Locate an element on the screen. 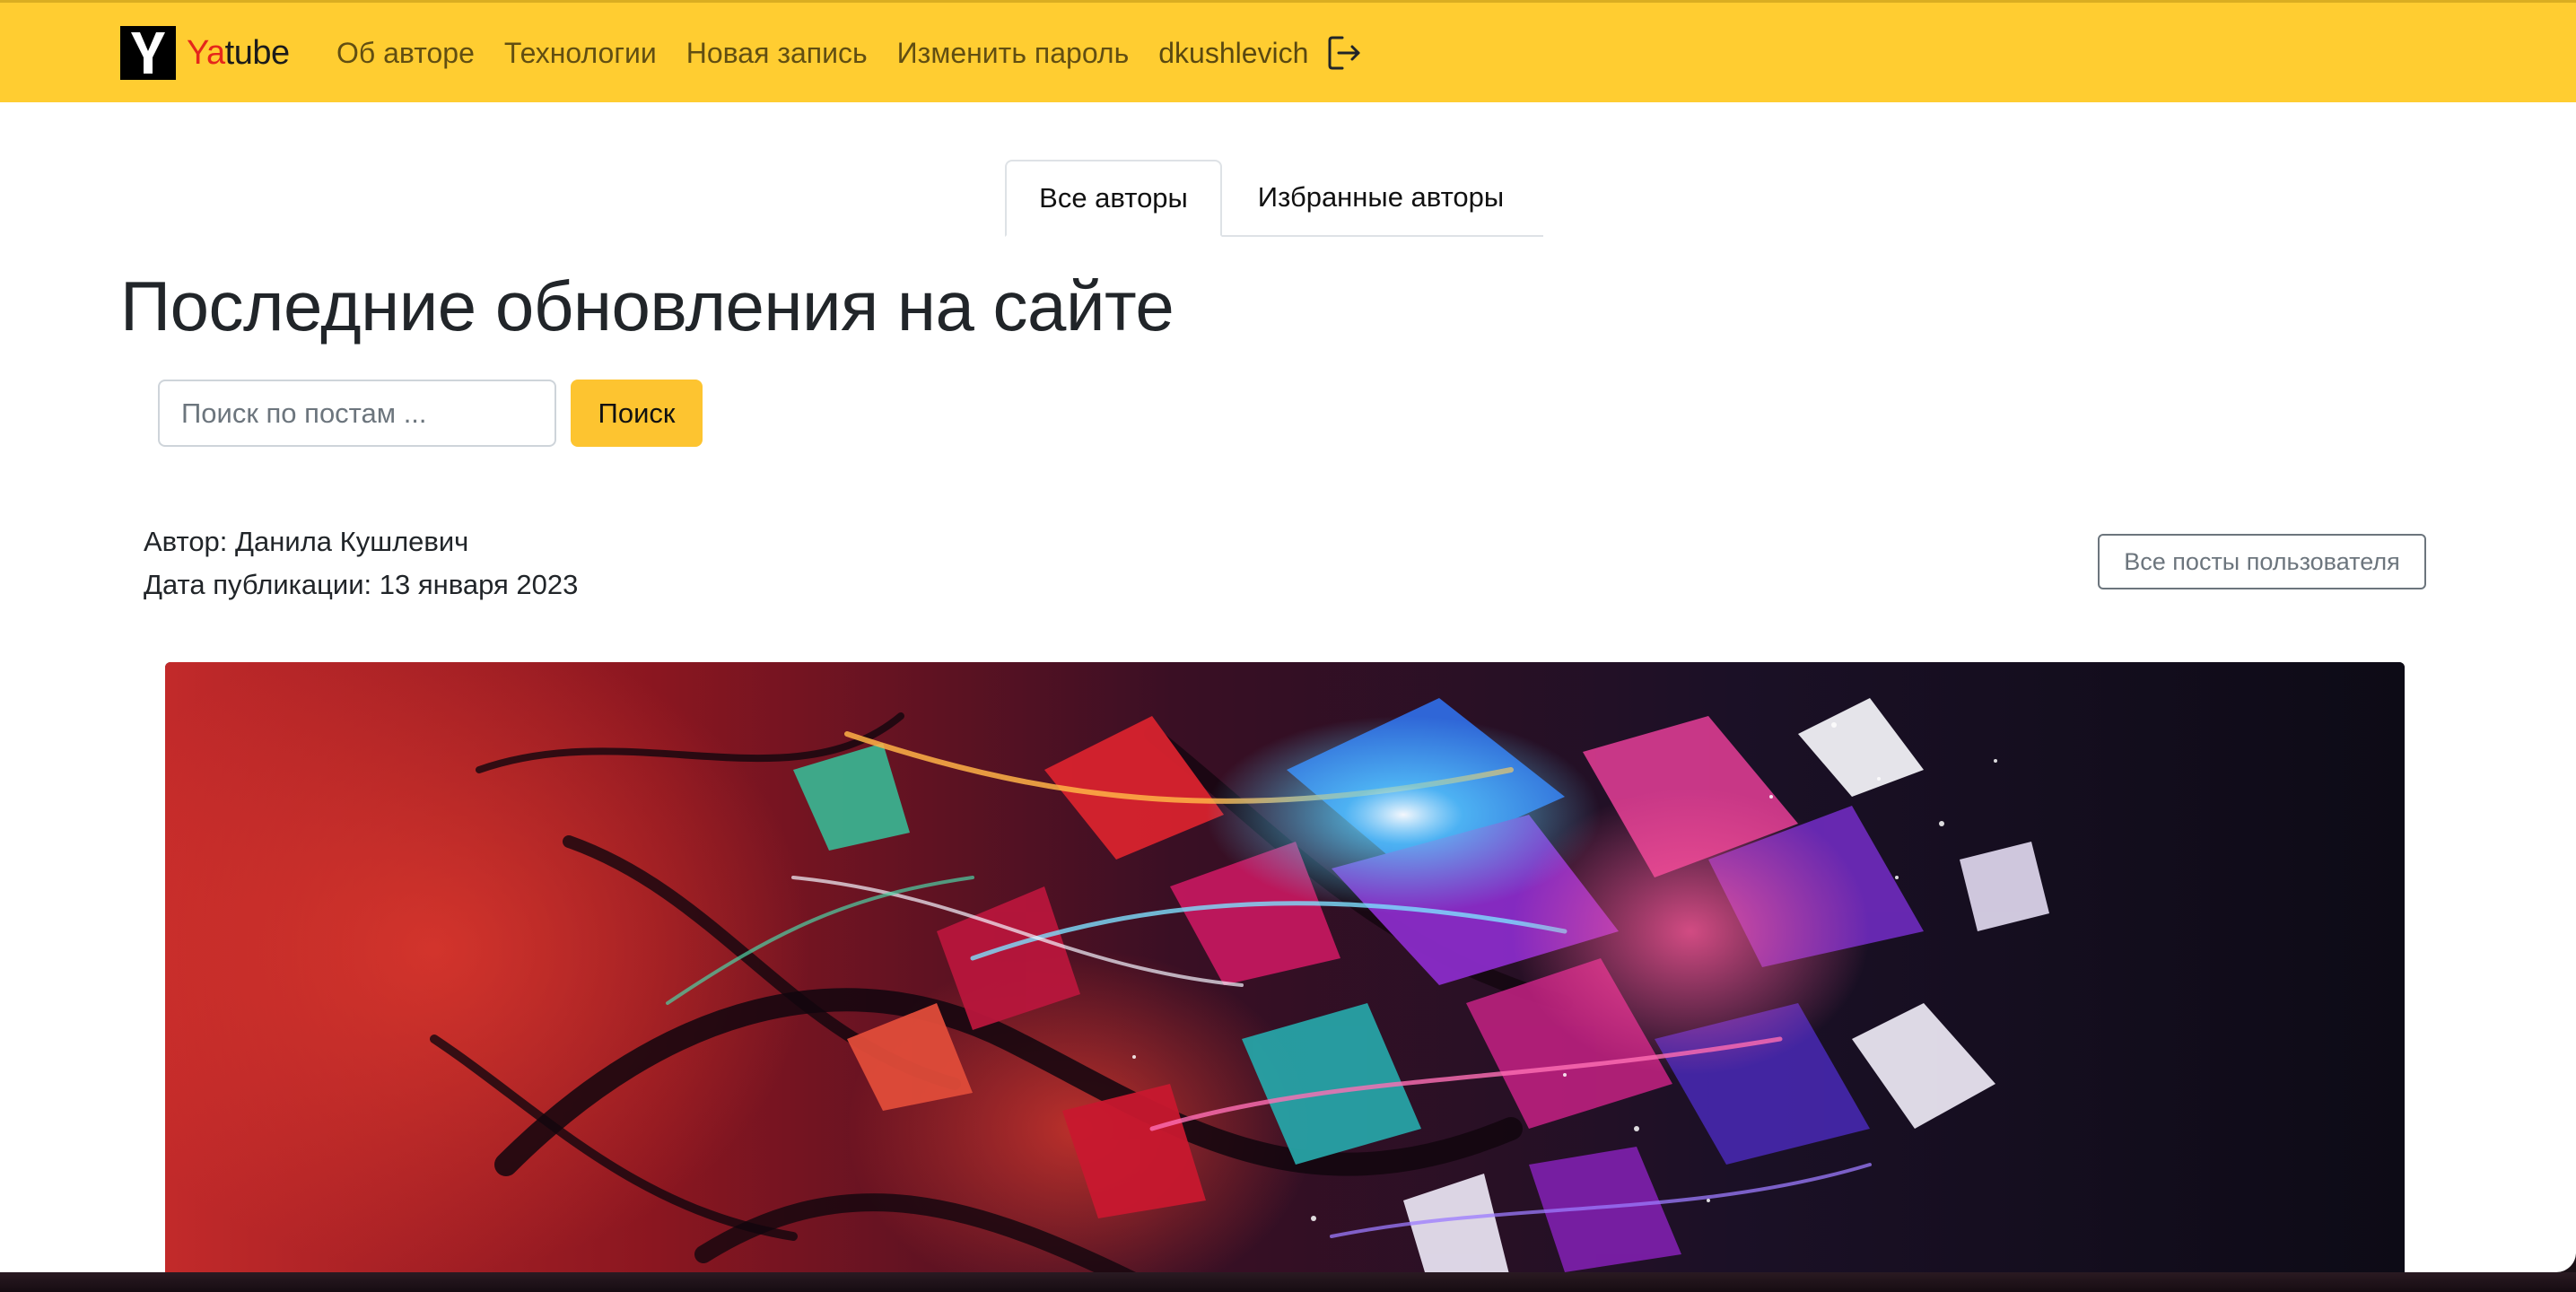  brand-logo-icon is located at coordinates (148, 53).